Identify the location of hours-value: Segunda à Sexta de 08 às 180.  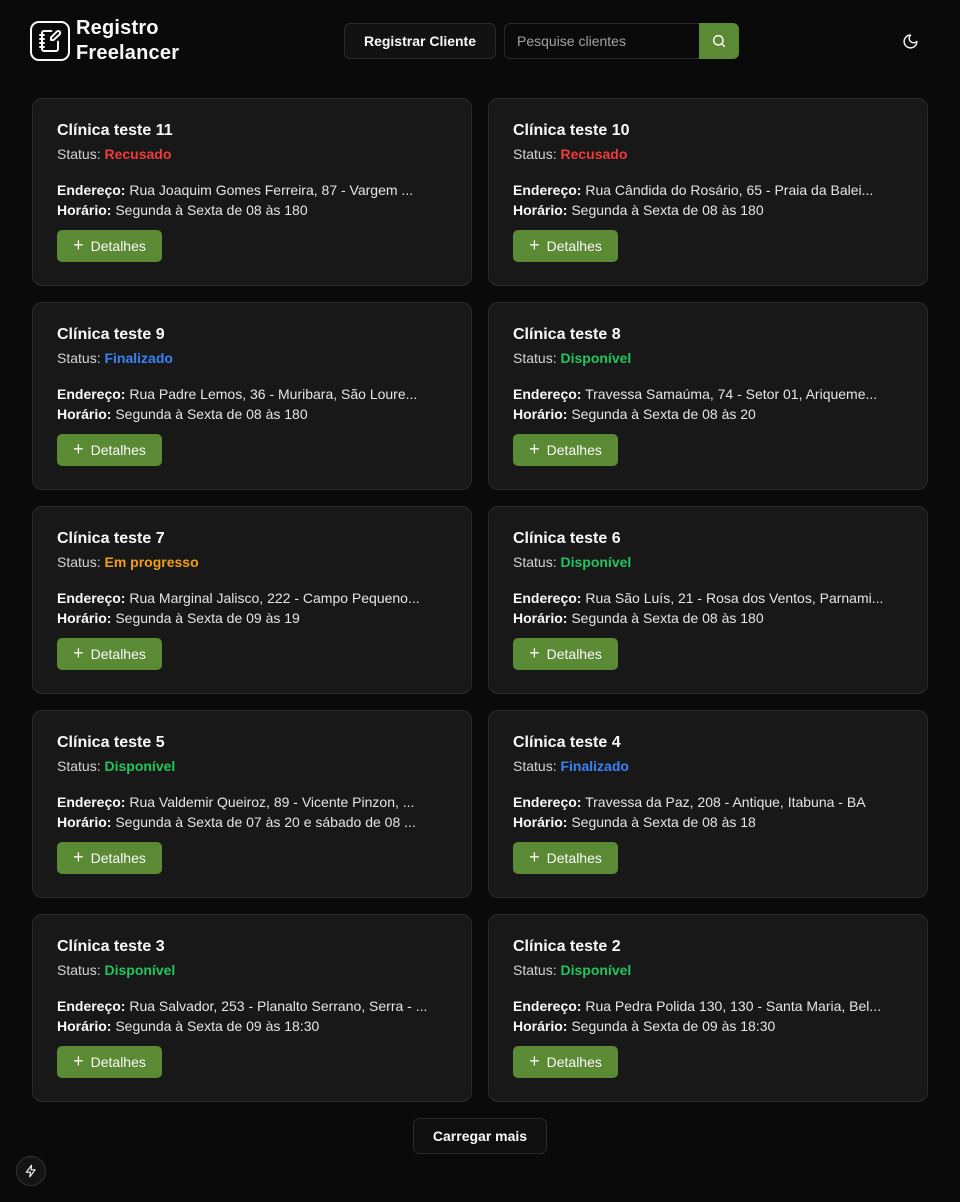
(667, 618).